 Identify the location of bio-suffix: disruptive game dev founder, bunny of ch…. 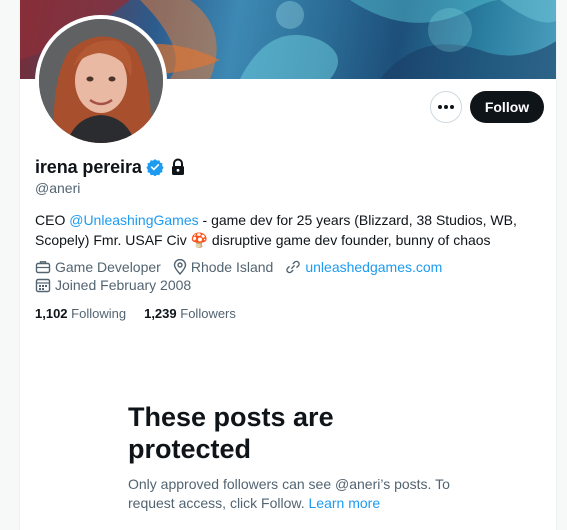
(349, 240).